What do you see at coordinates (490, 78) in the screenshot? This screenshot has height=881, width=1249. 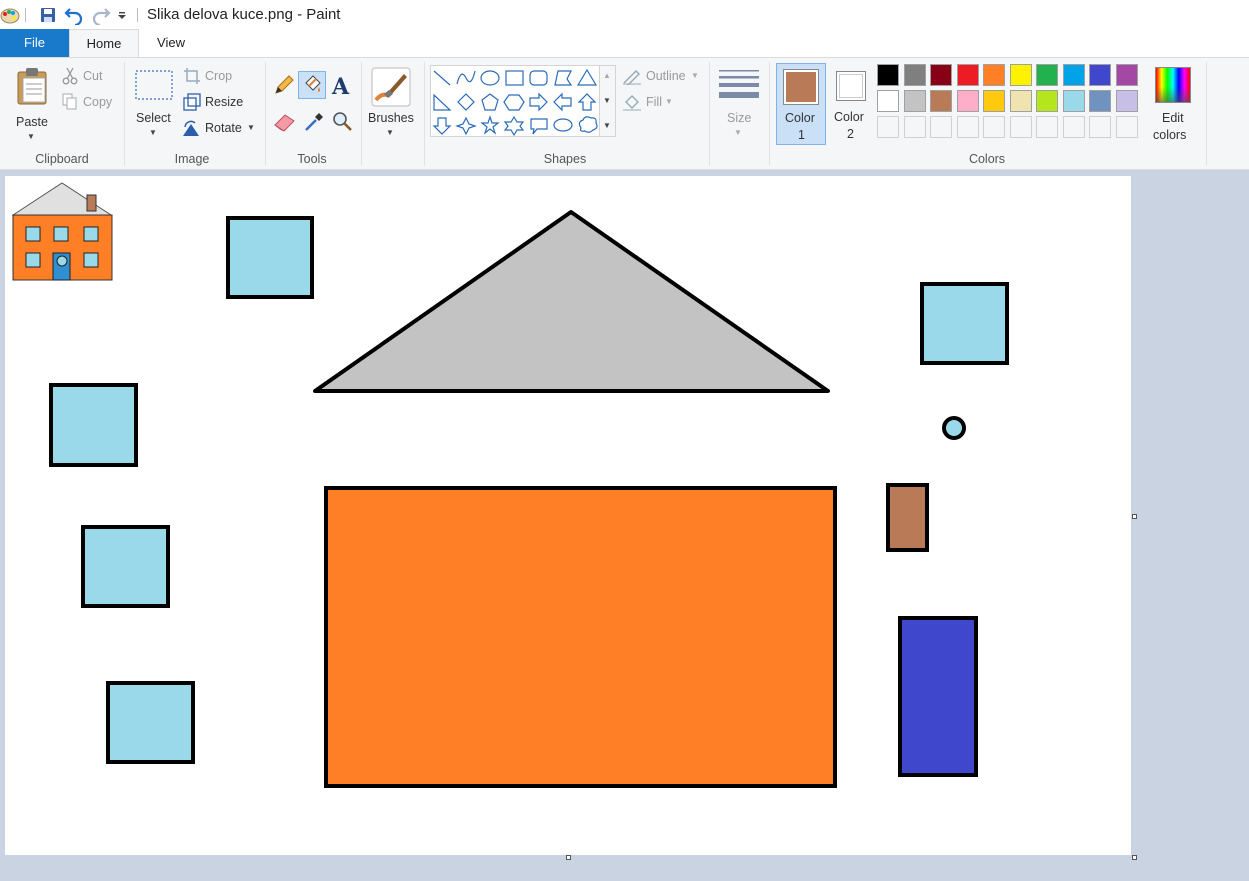 I see `oval-shape` at bounding box center [490, 78].